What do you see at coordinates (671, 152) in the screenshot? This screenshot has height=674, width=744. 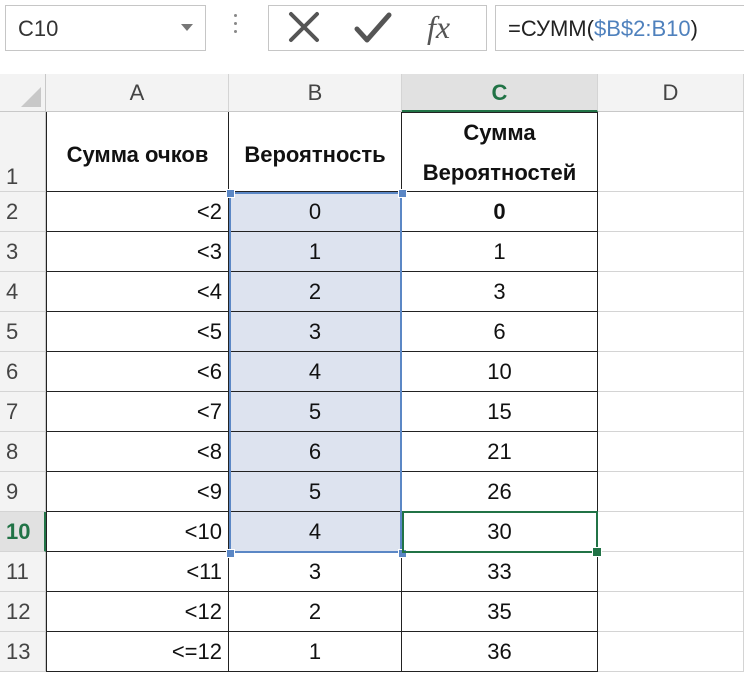 I see `cell-d1` at bounding box center [671, 152].